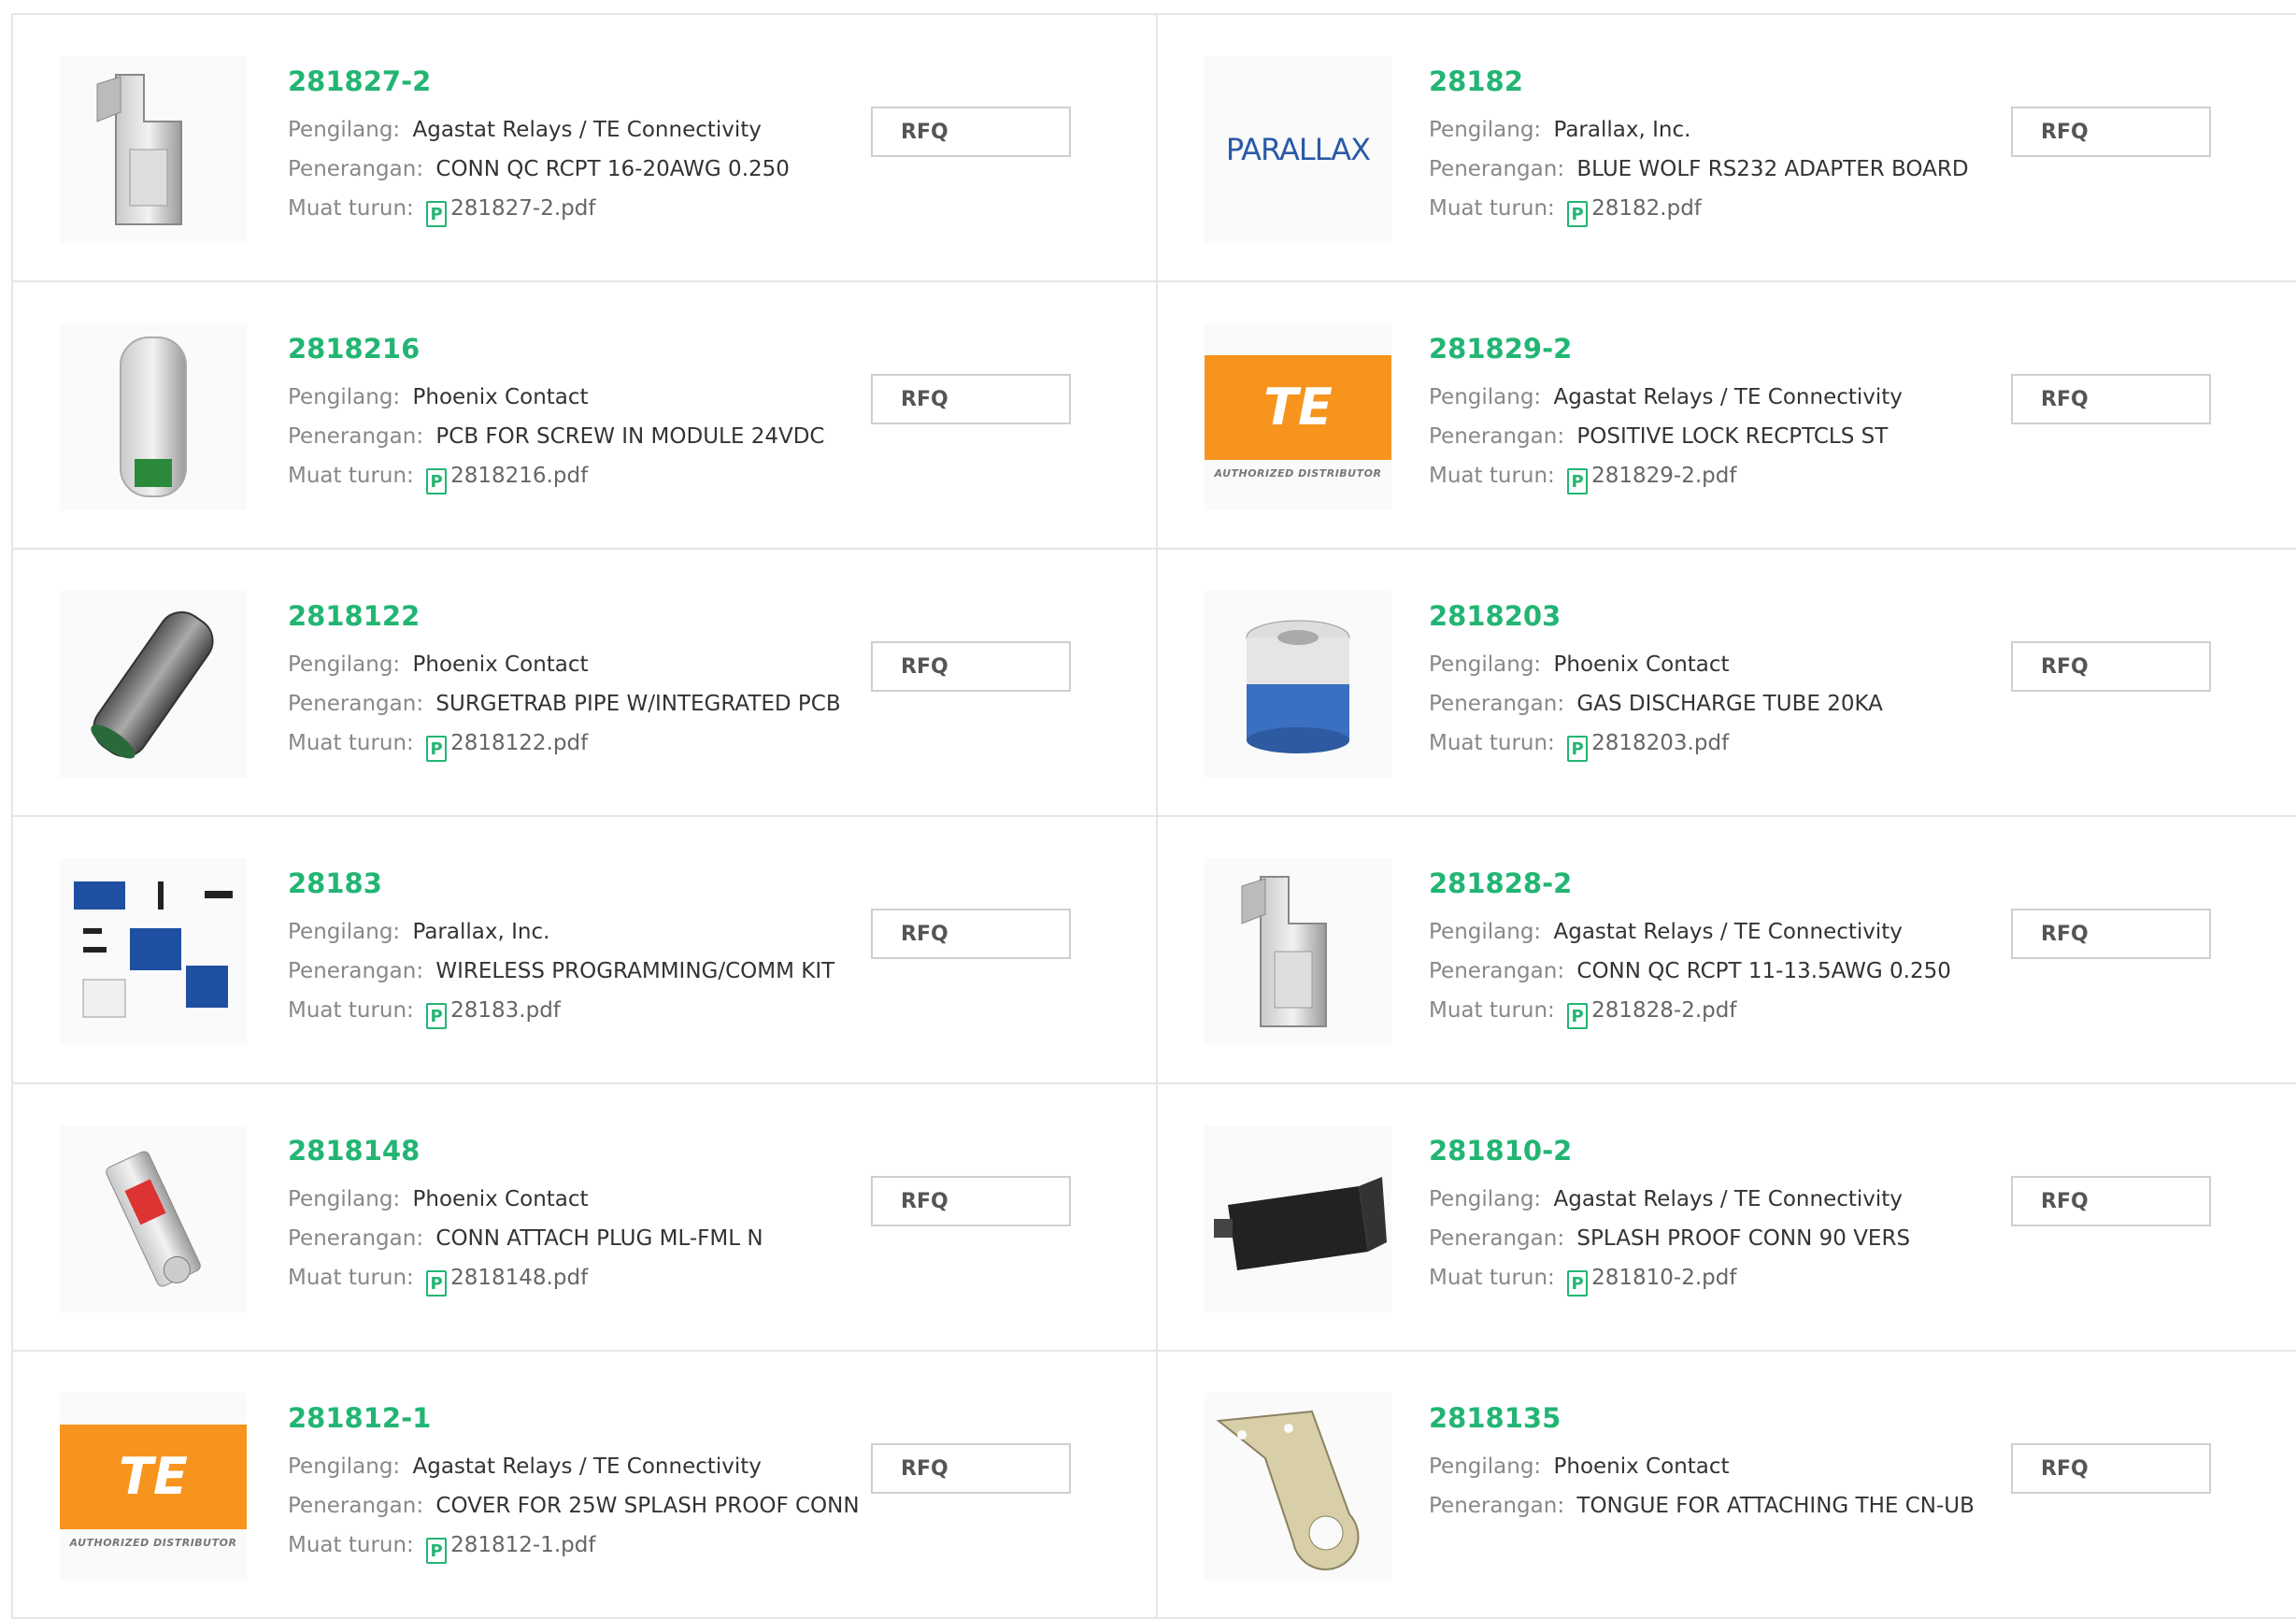 This screenshot has height=1619, width=2296. Describe the element at coordinates (1660, 743) in the screenshot. I see `datasheet-link: 2818203.pdf` at that location.